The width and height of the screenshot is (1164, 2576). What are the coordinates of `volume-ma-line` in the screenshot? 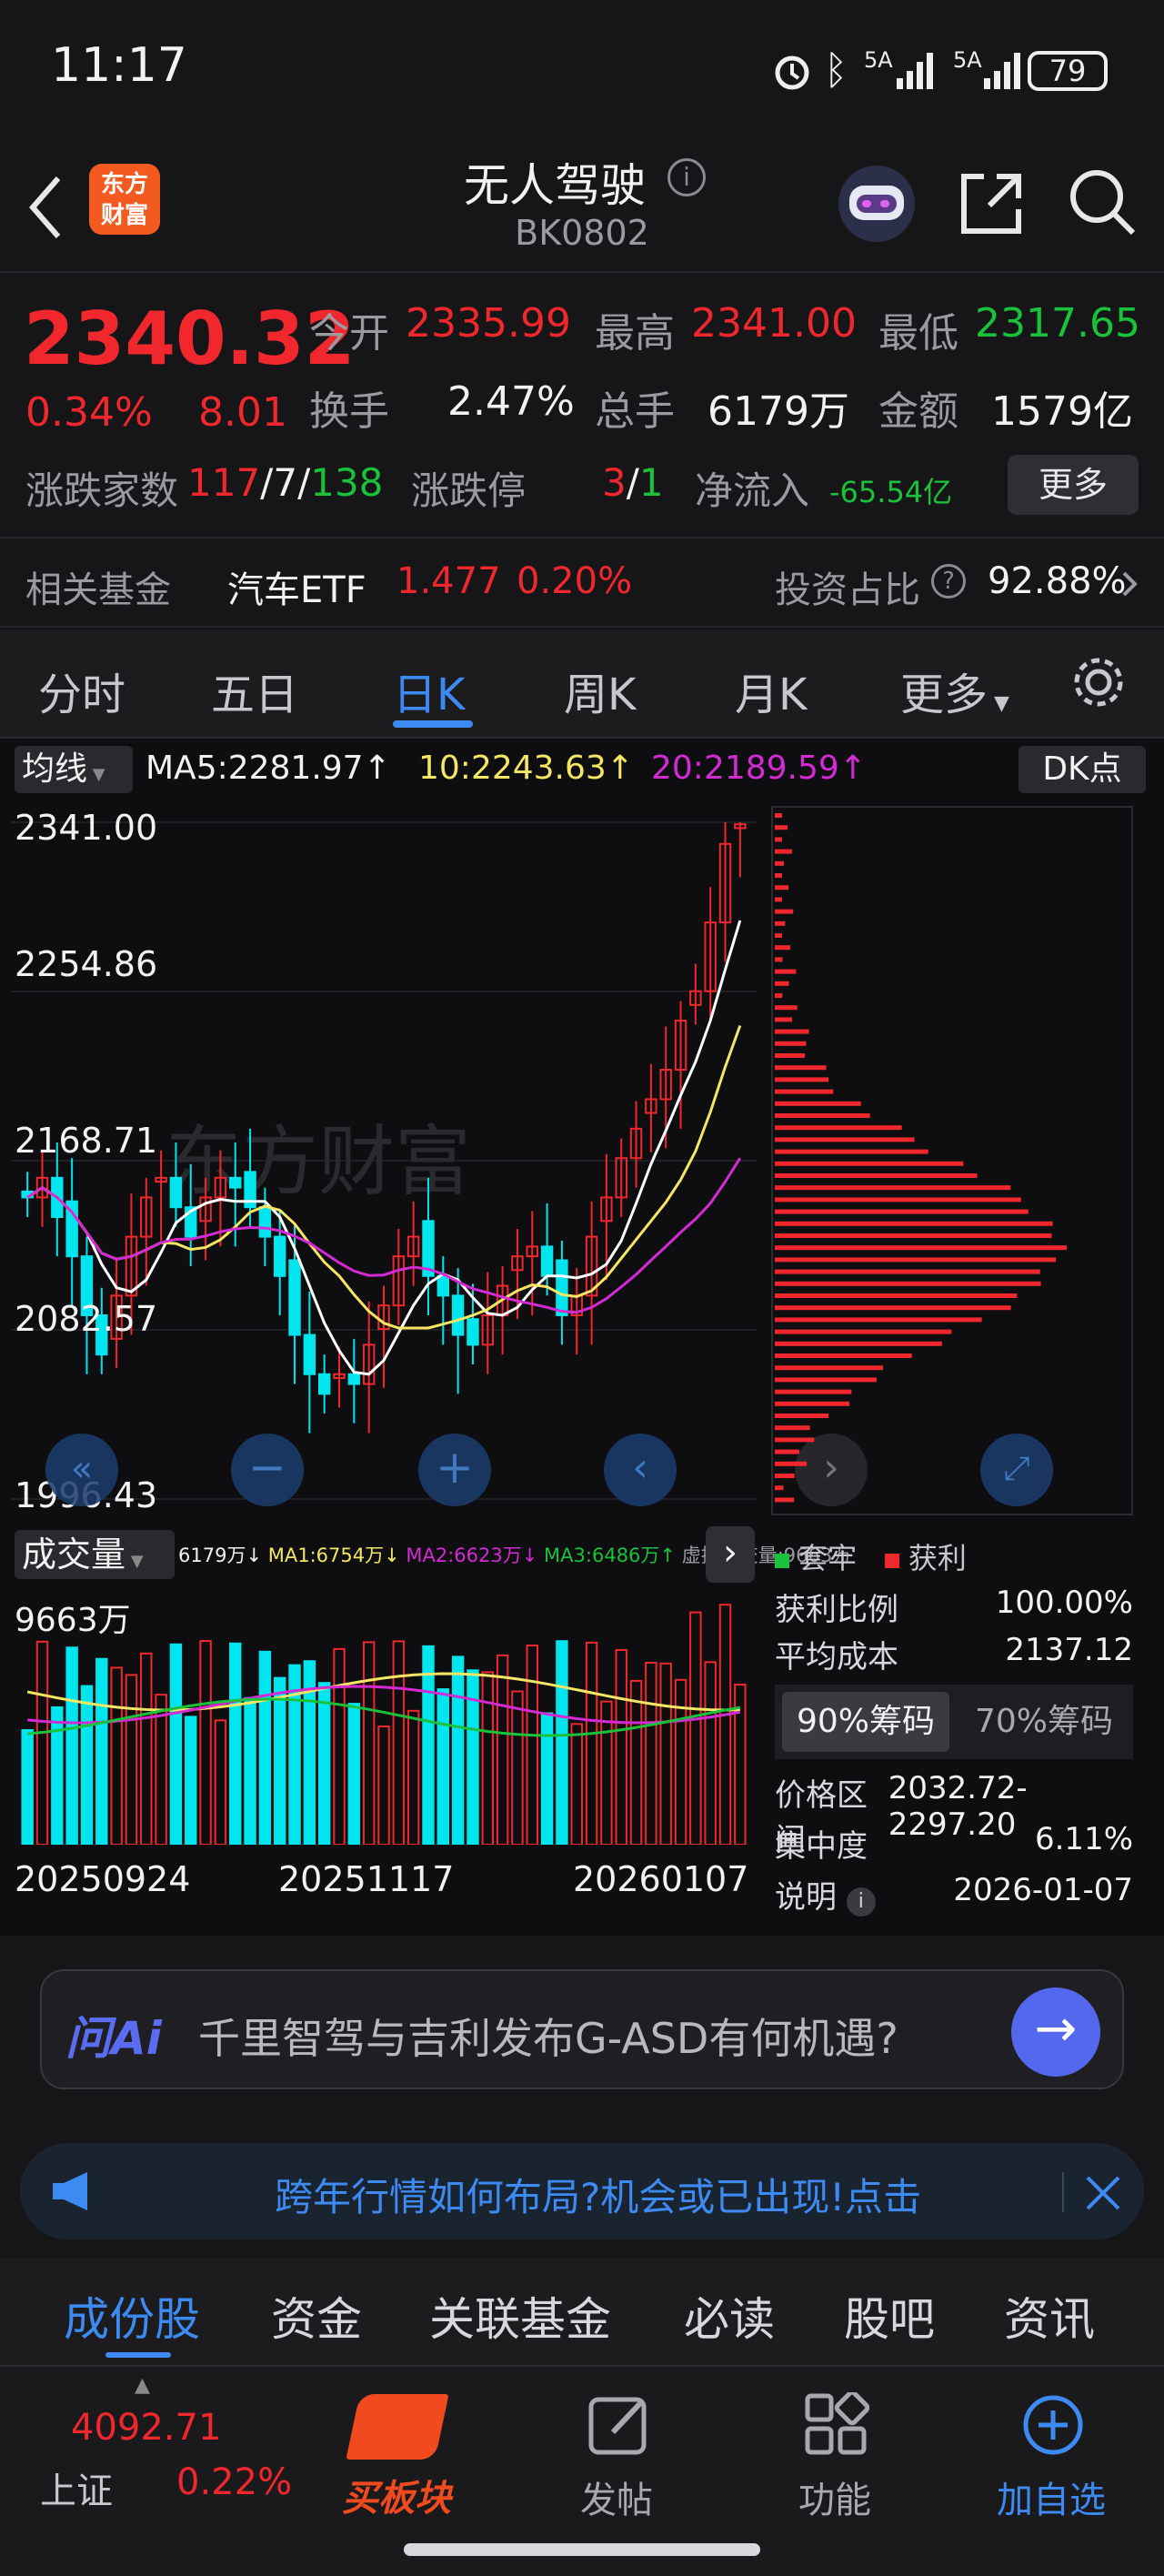 It's located at (383, 1692).